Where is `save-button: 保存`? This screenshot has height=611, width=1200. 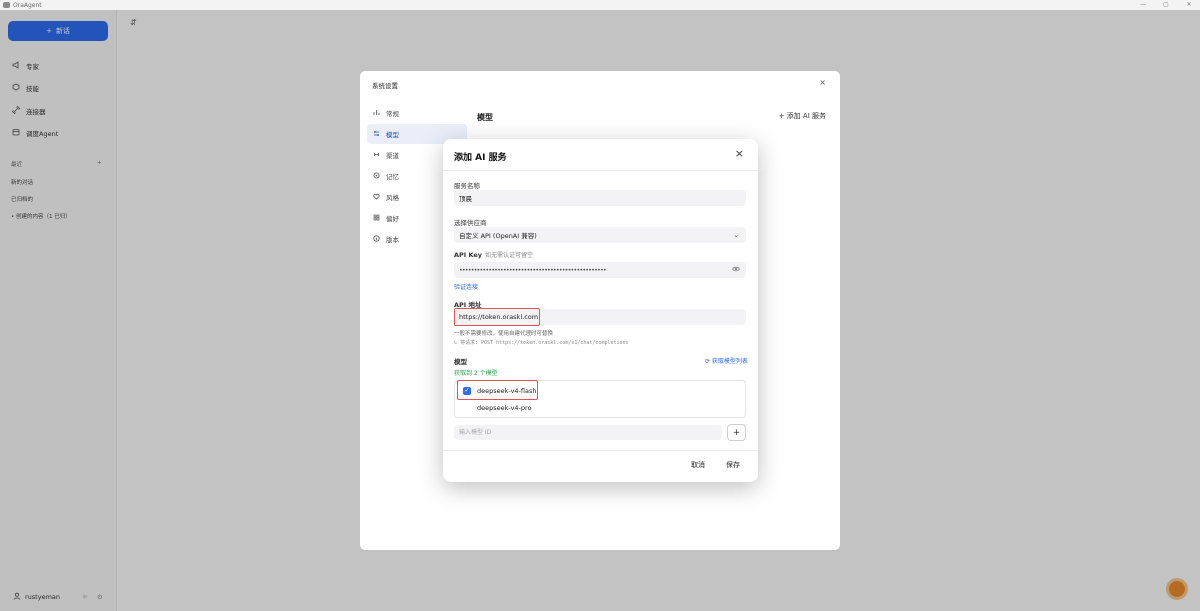 save-button: 保存 is located at coordinates (733, 465).